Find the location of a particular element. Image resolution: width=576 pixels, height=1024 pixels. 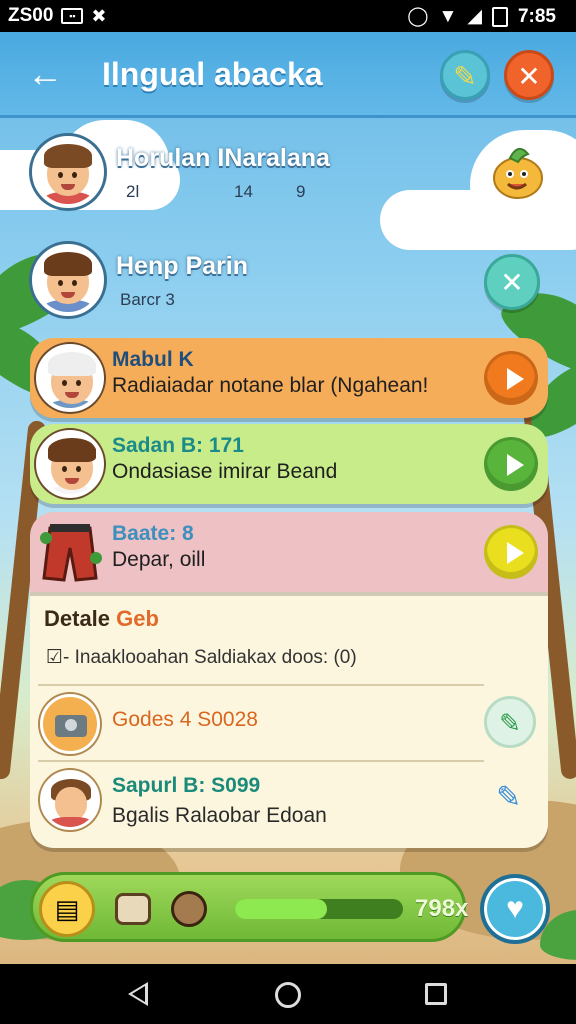

details-row-title: Sapurl B: S099 is located at coordinates (186, 785).